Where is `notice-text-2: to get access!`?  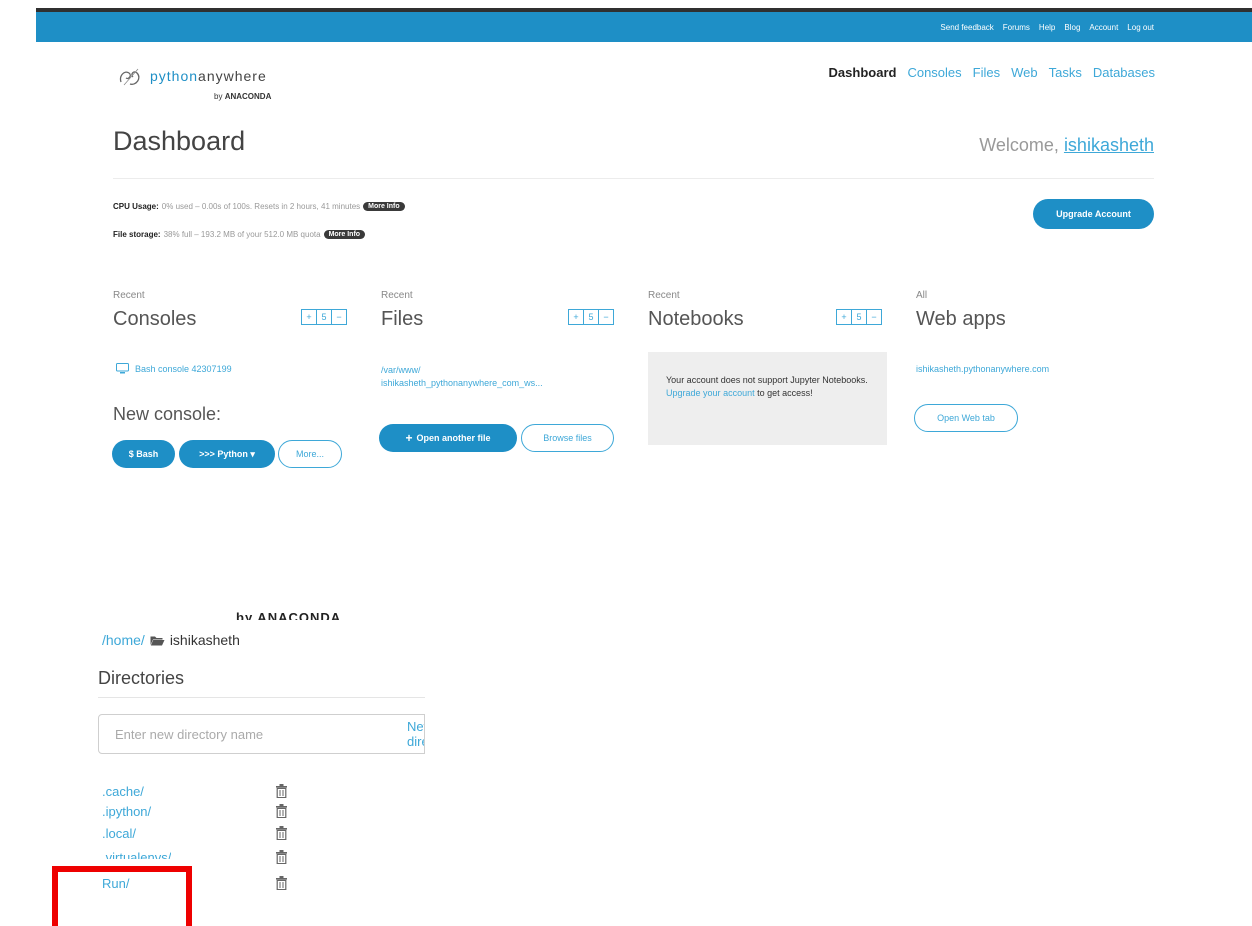 notice-text-2: to get access! is located at coordinates (785, 393).